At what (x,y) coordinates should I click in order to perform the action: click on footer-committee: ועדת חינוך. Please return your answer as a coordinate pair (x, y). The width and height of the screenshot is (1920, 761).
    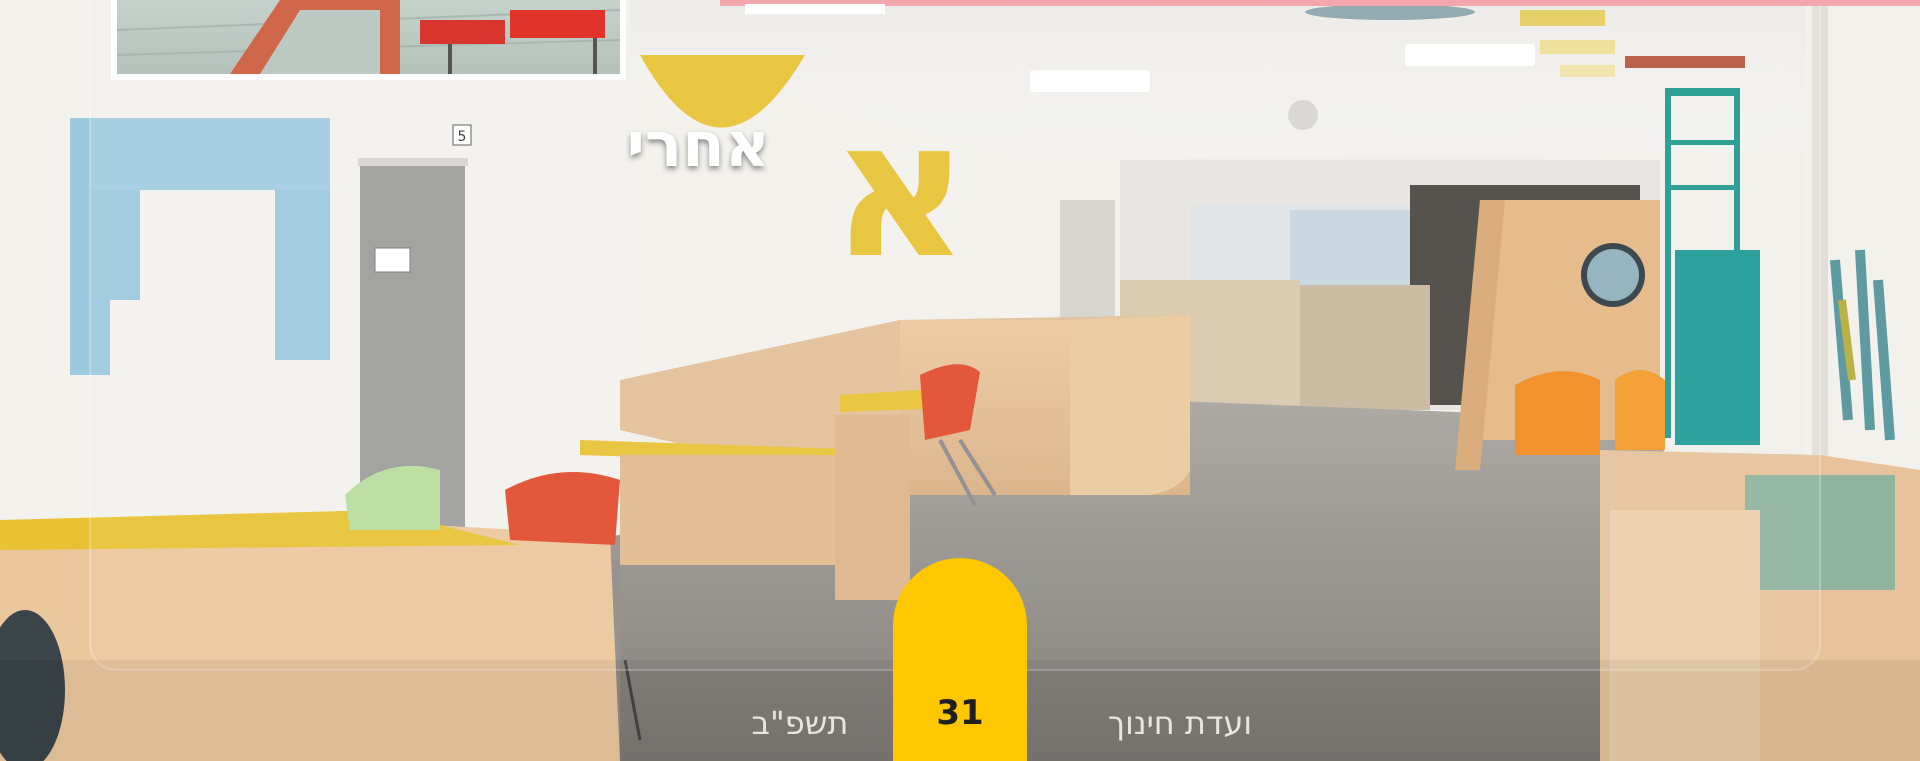
    Looking at the image, I should click on (1180, 723).